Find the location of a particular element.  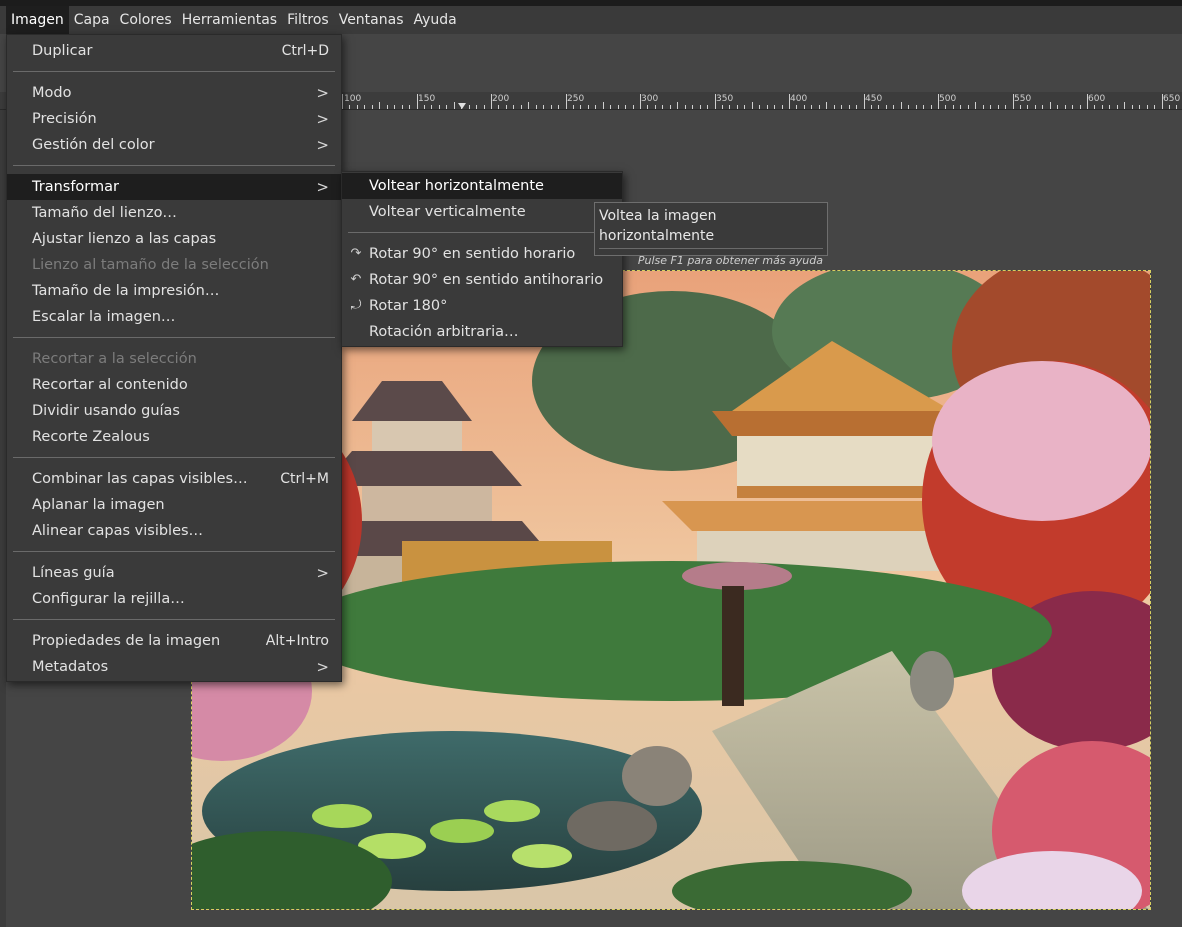

menu-item-flatten-image: Aplanar la imagen is located at coordinates (174, 505).